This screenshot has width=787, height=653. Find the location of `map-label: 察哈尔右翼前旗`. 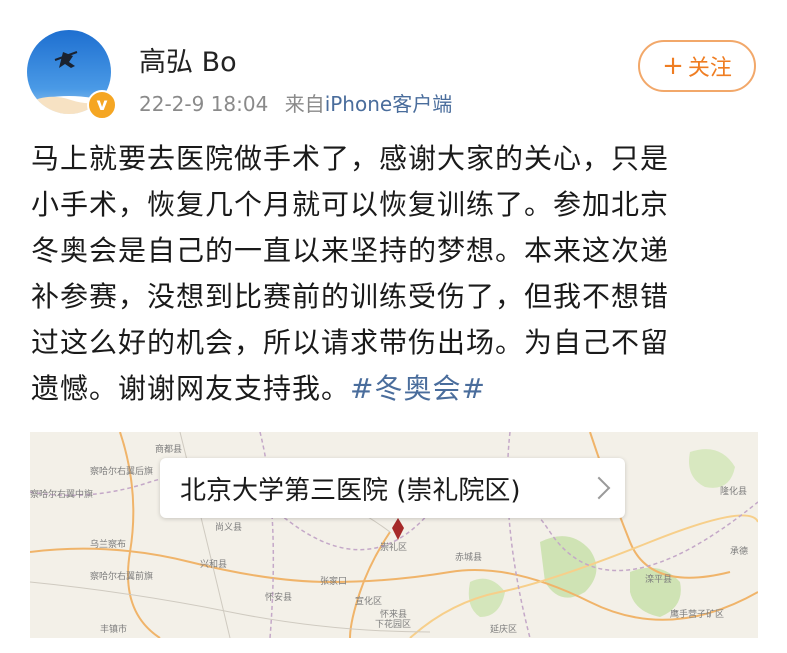

map-label: 察哈尔右翼前旗 is located at coordinates (122, 577).